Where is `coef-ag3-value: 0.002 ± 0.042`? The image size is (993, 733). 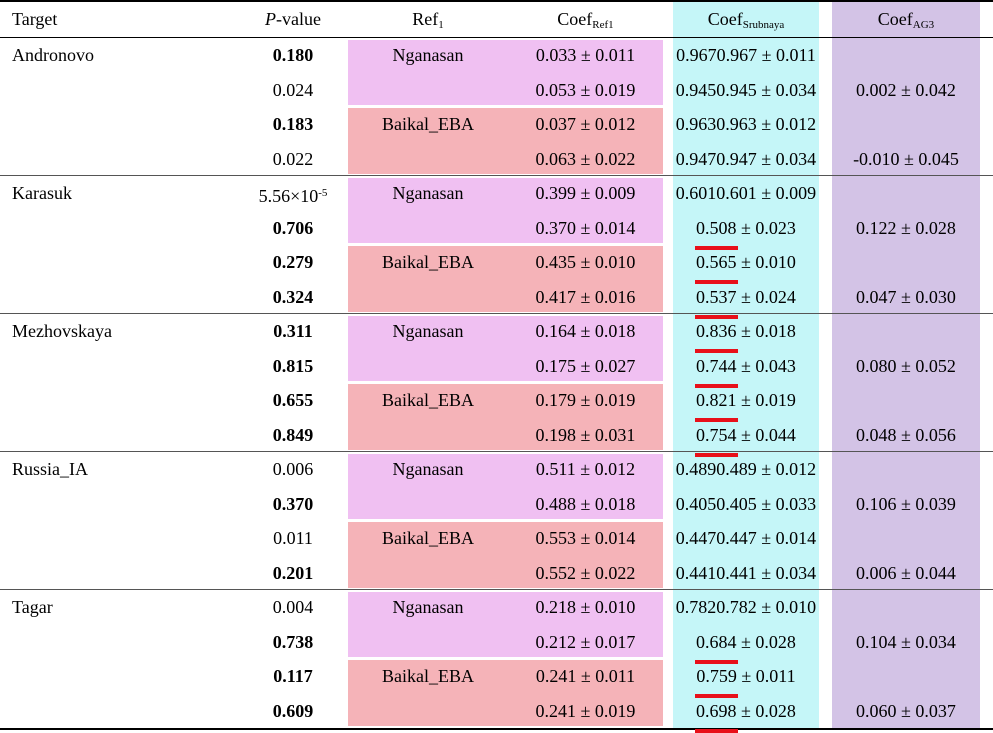 coef-ag3-value: 0.002 ± 0.042 is located at coordinates (906, 89).